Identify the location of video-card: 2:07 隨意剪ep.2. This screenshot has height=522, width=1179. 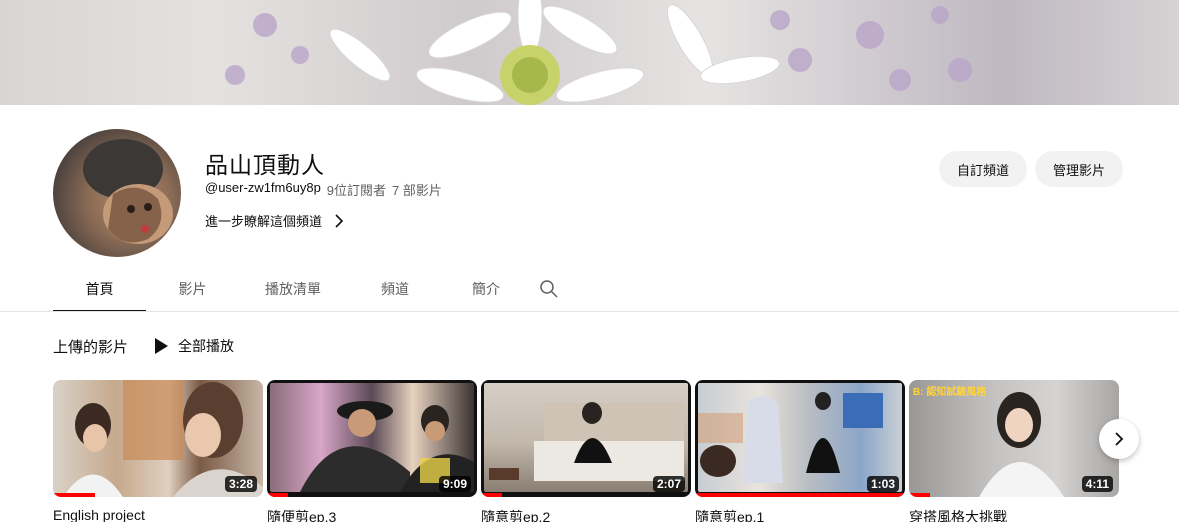
(586, 451).